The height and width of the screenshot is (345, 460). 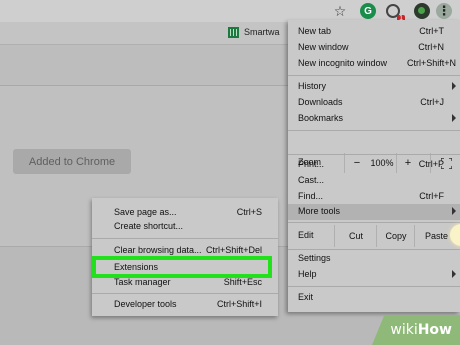 What do you see at coordinates (374, 32) in the screenshot?
I see `menu-item-new-tab: New tab Ctrl+T` at bounding box center [374, 32].